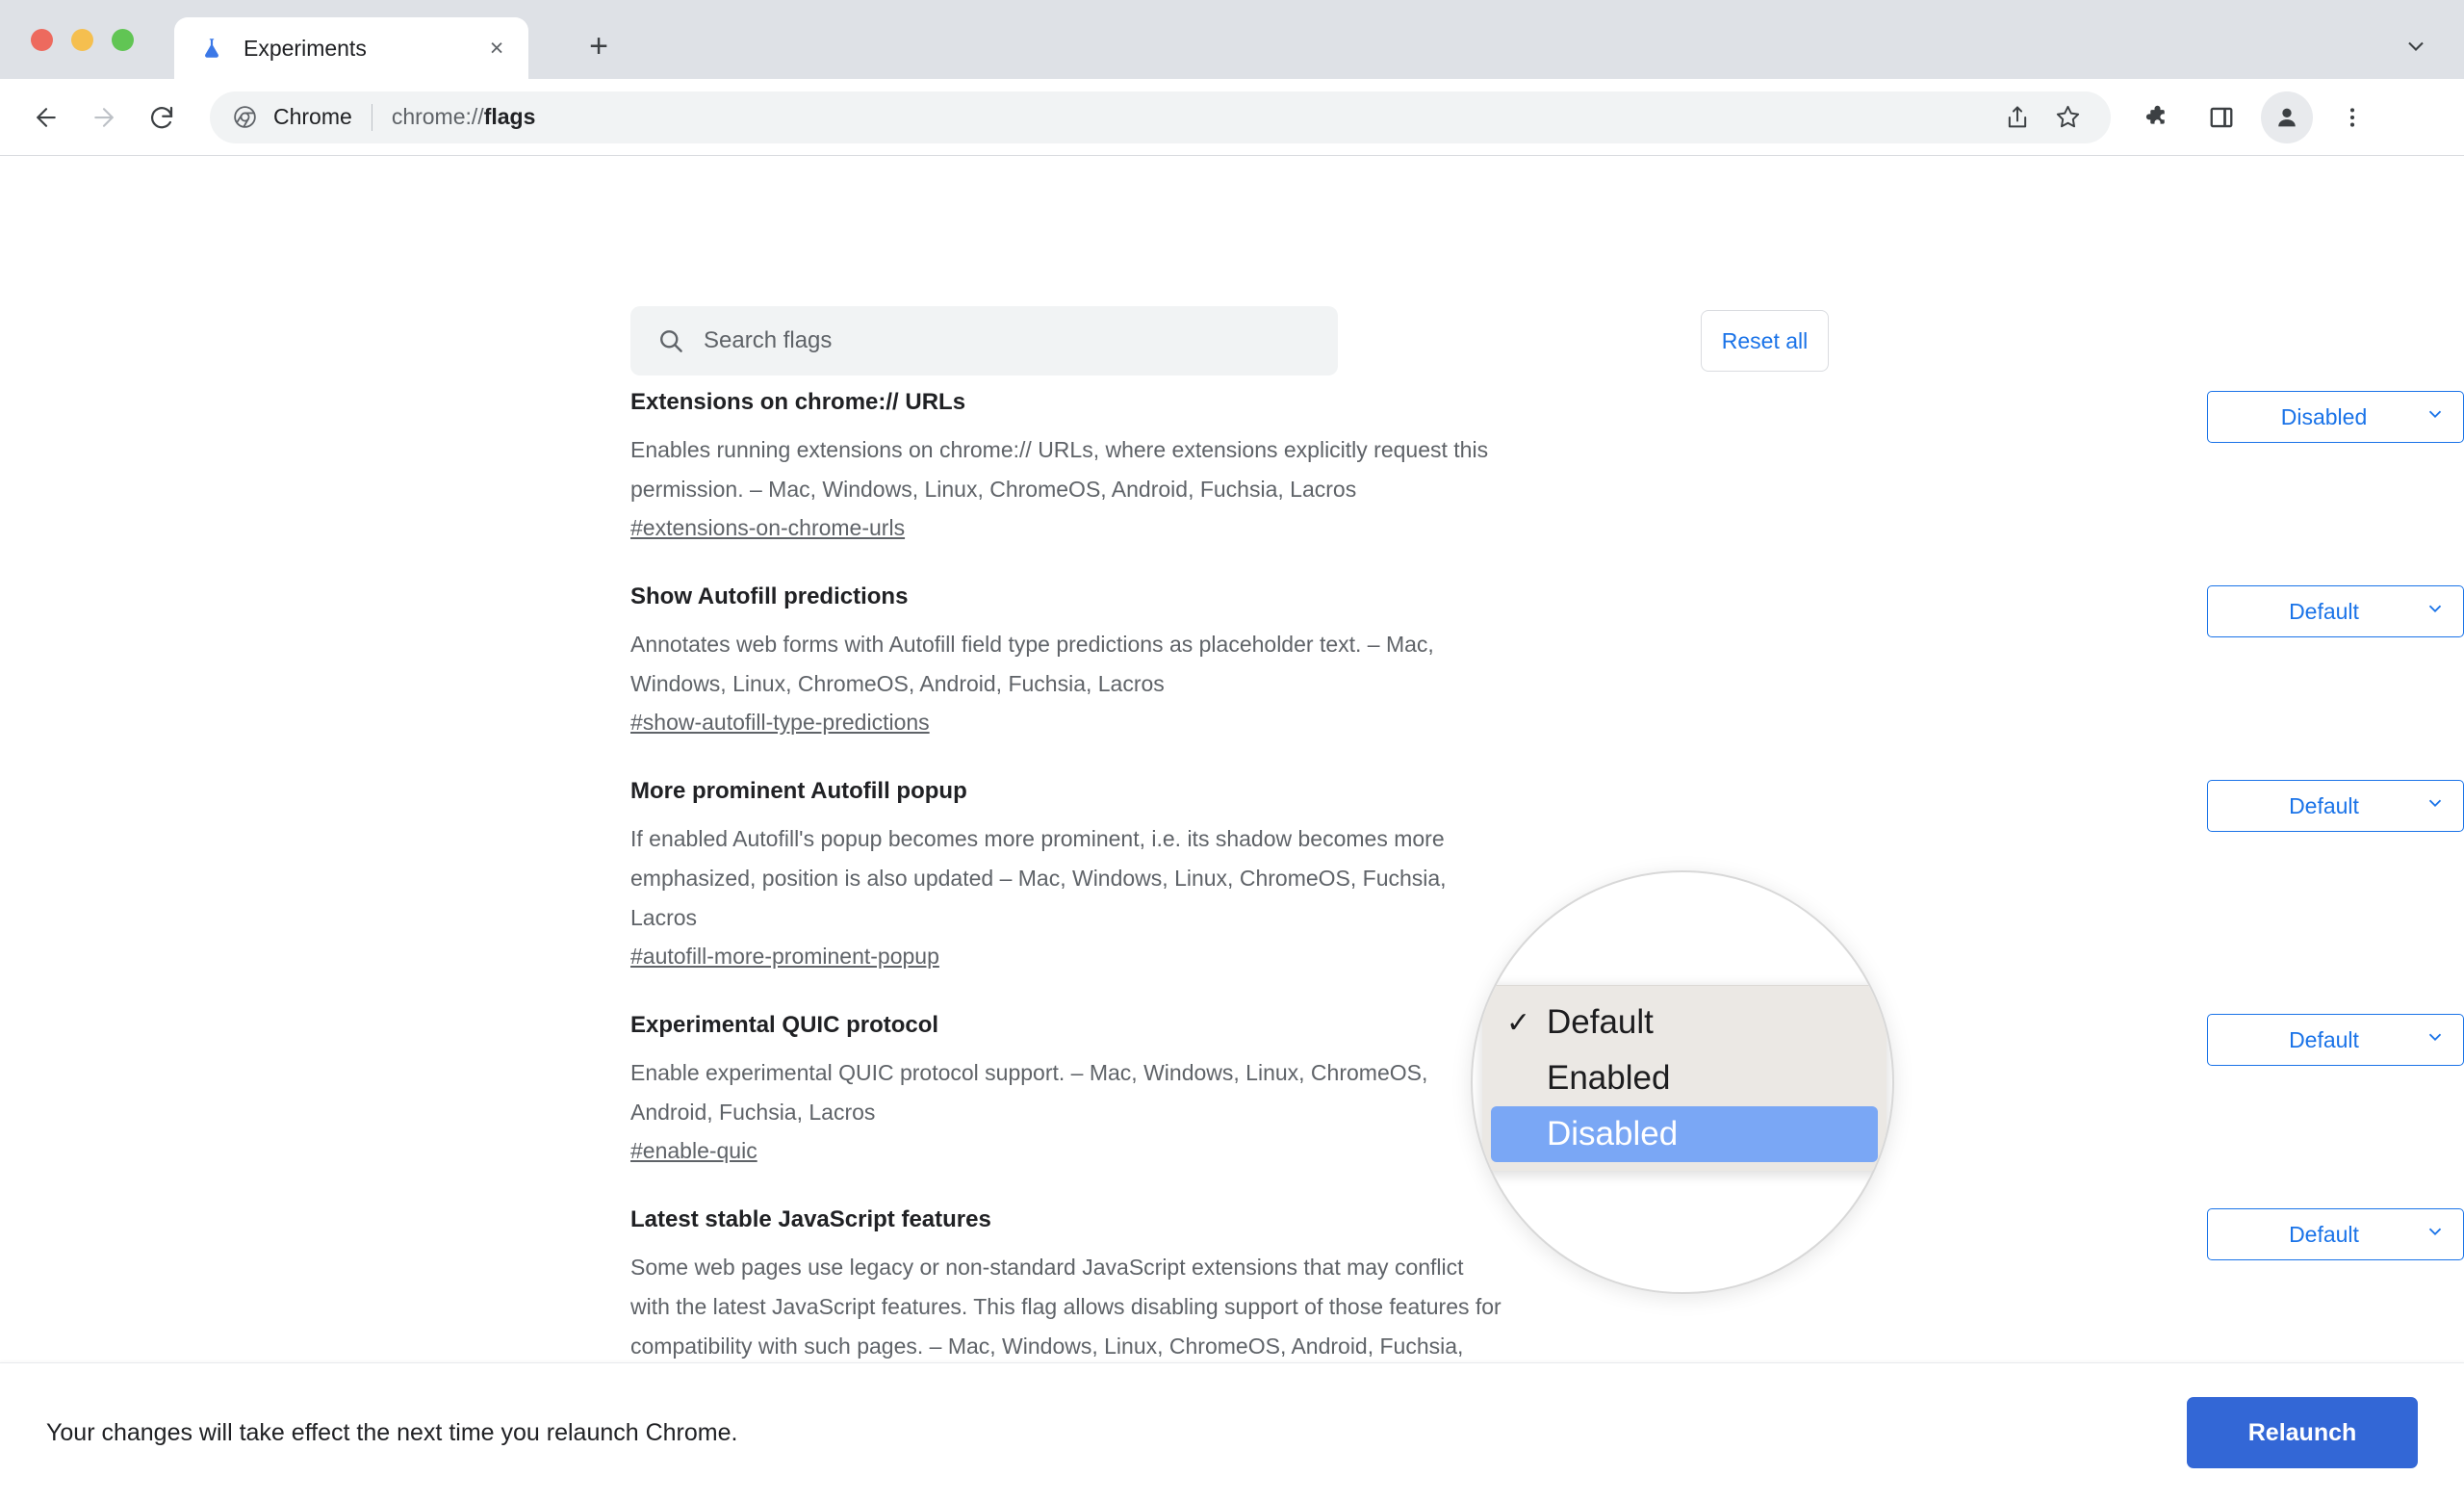 Image resolution: width=2464 pixels, height=1502 pixels. Describe the element at coordinates (693, 1151) in the screenshot. I see `flag-anchor-link: #enable-quic` at that location.